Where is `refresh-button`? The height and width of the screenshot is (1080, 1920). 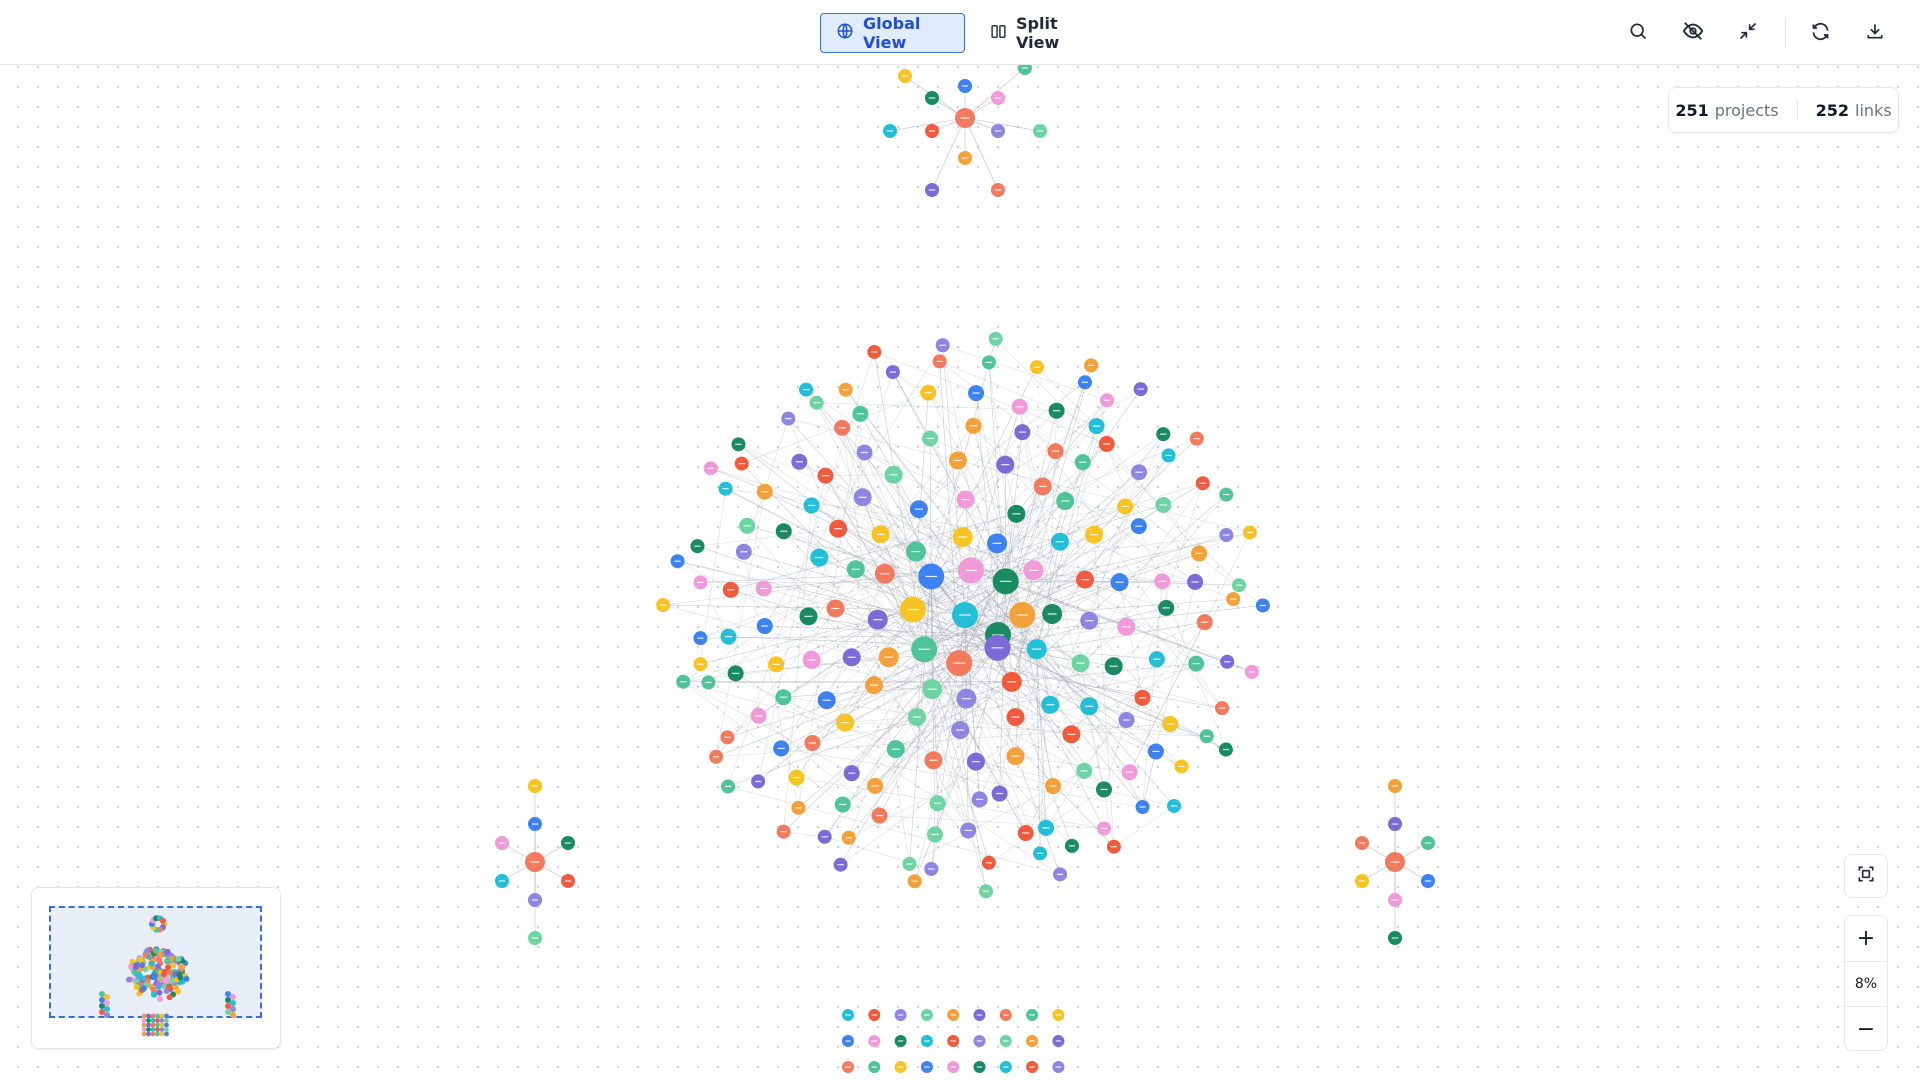
refresh-button is located at coordinates (1820, 33).